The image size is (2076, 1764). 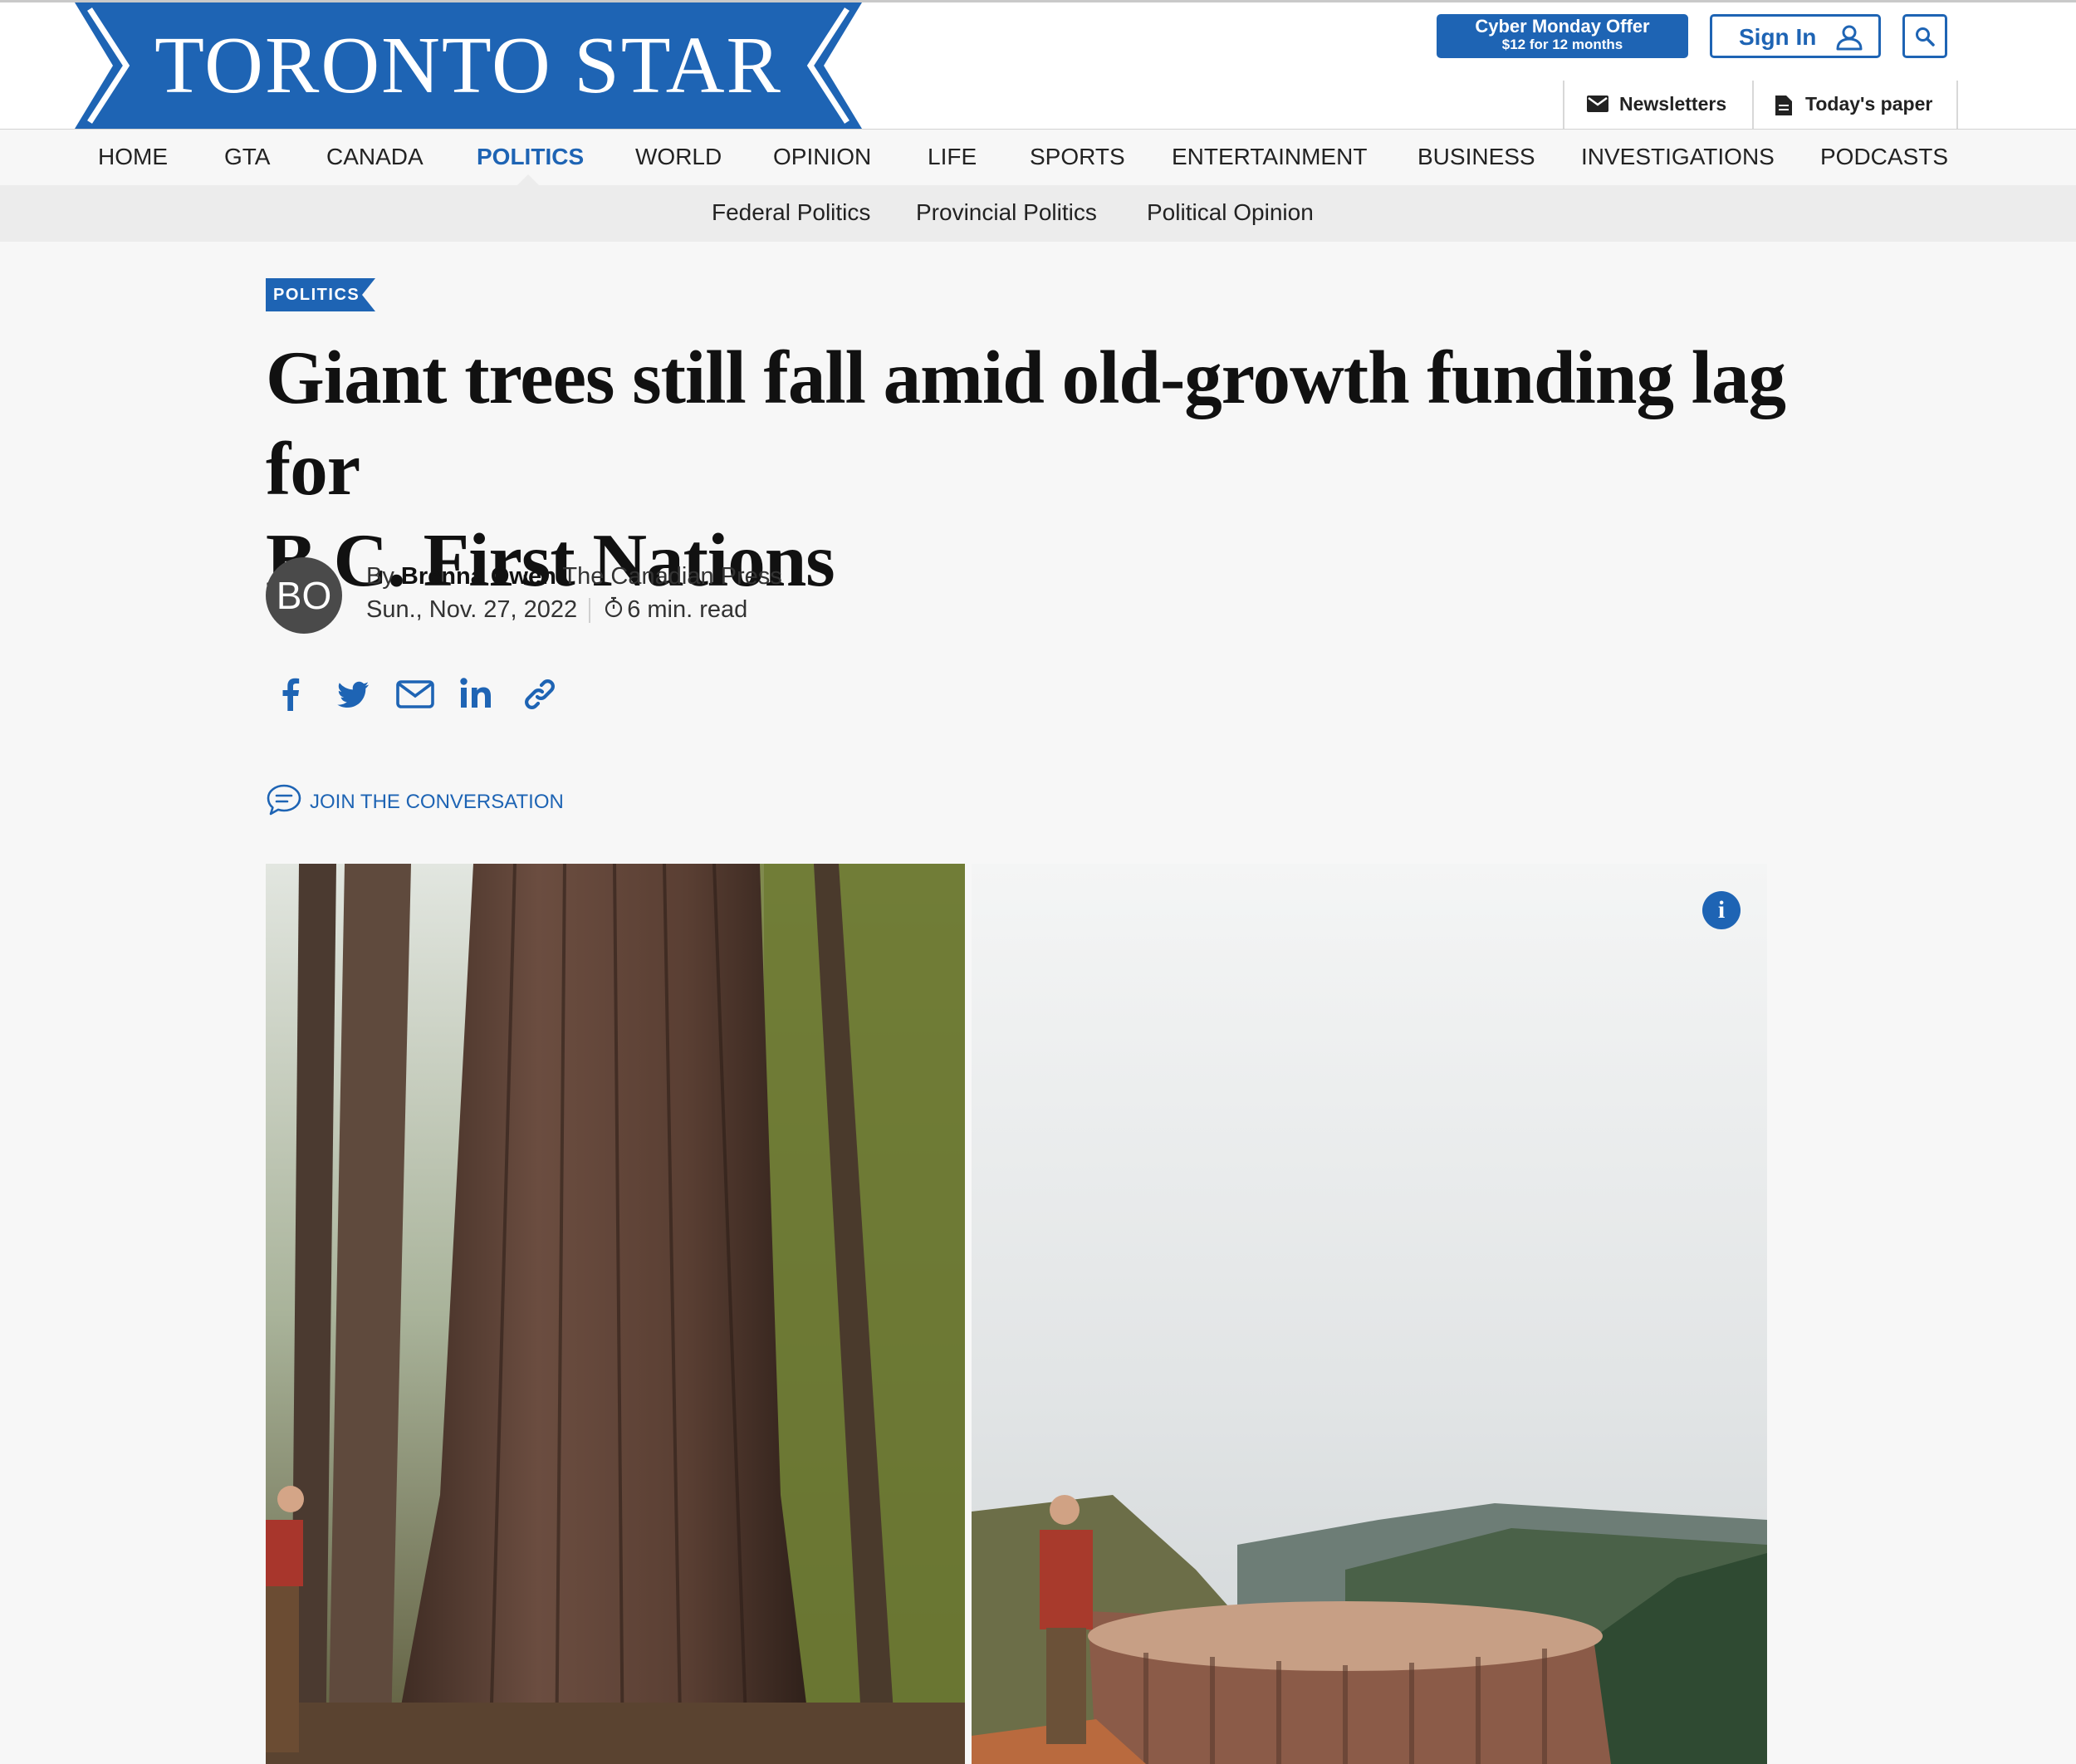 What do you see at coordinates (1761, 105) in the screenshot?
I see `utility-links: Newsletters Today's paper` at bounding box center [1761, 105].